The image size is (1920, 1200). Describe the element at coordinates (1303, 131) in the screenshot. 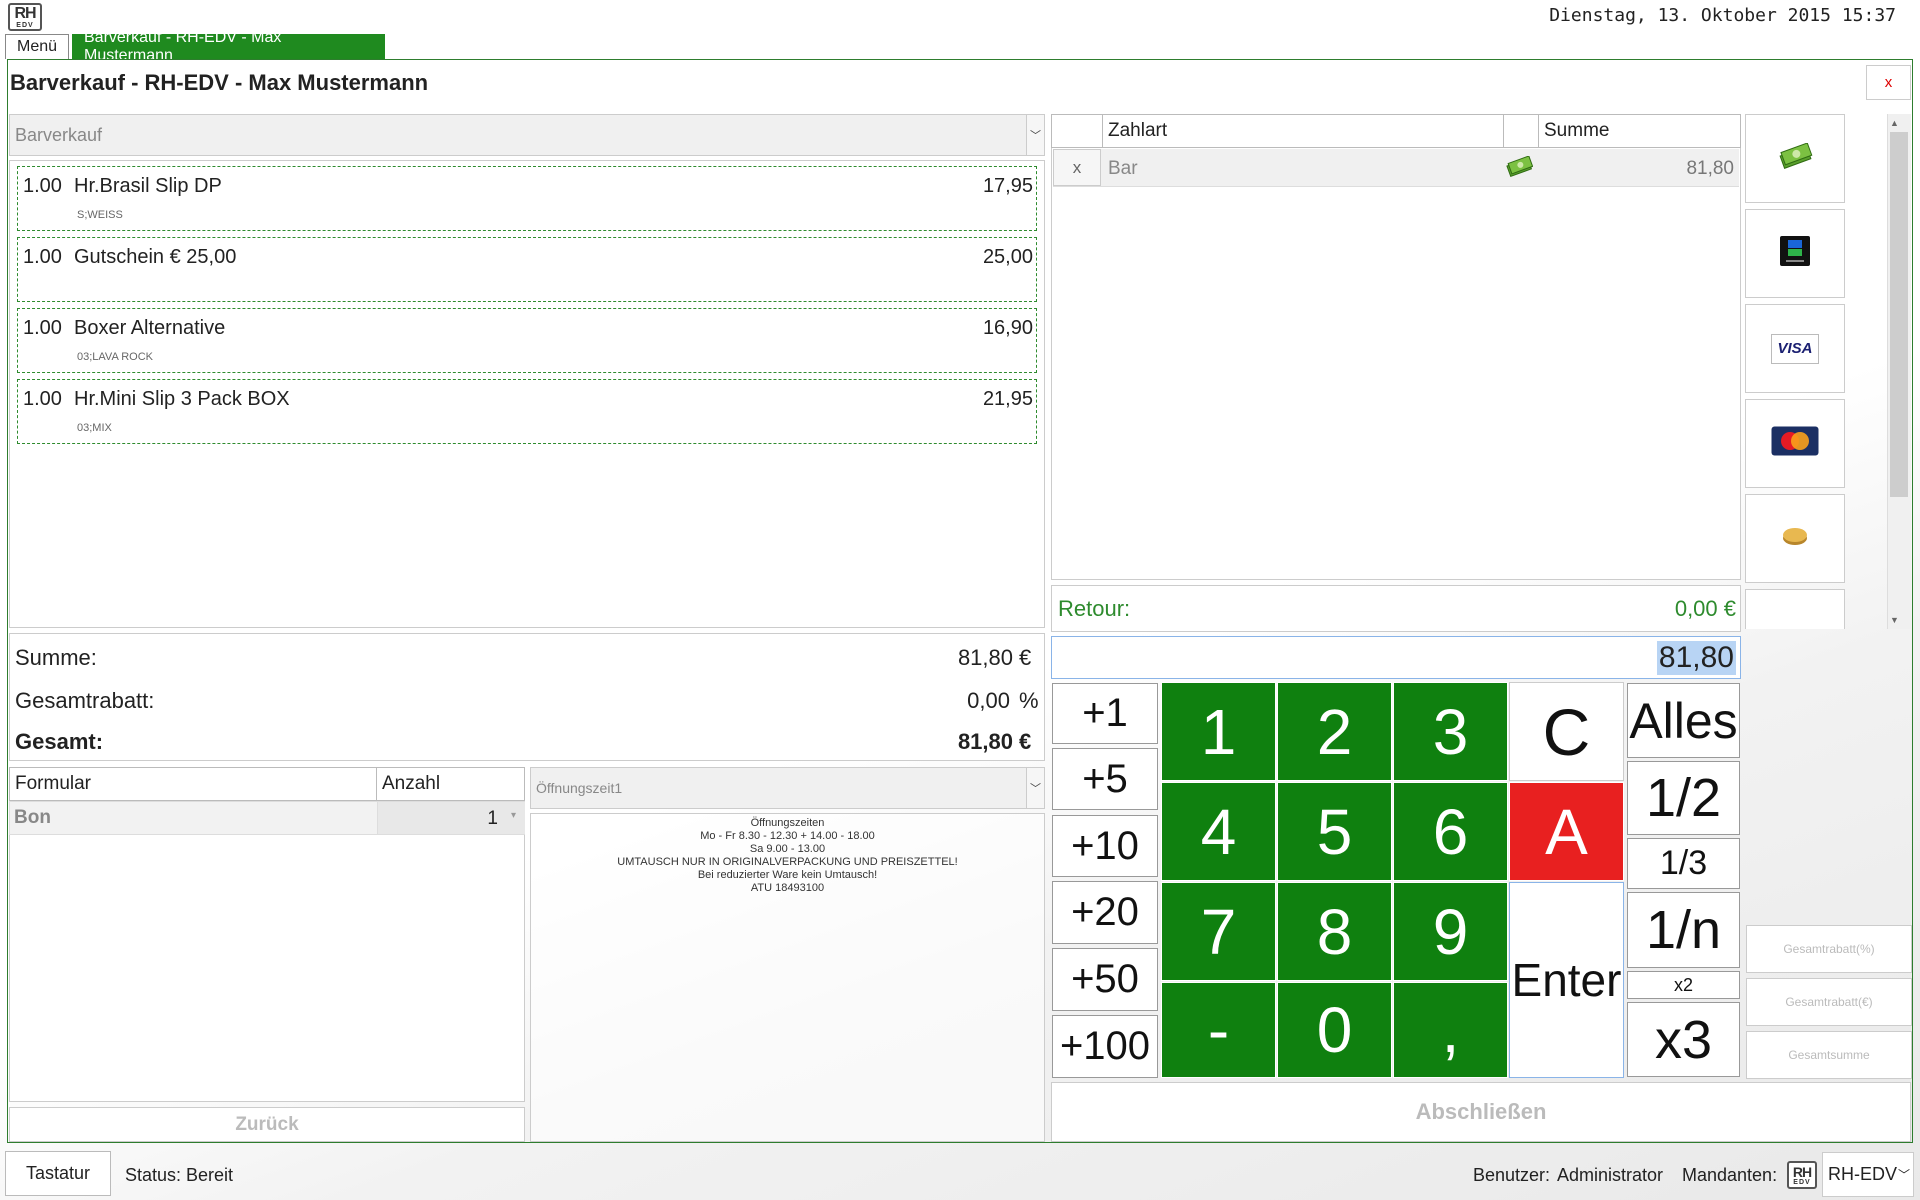

I see `column-header-zahlart: Zahlart` at that location.